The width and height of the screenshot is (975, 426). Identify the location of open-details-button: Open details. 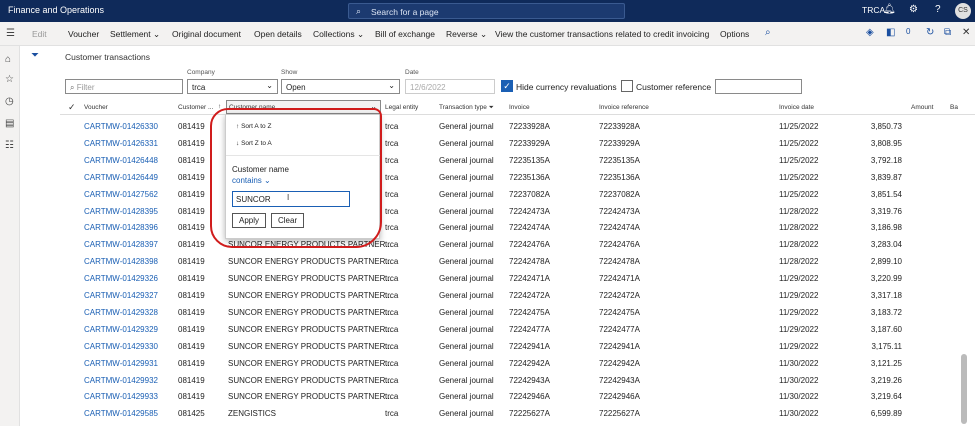
(278, 34).